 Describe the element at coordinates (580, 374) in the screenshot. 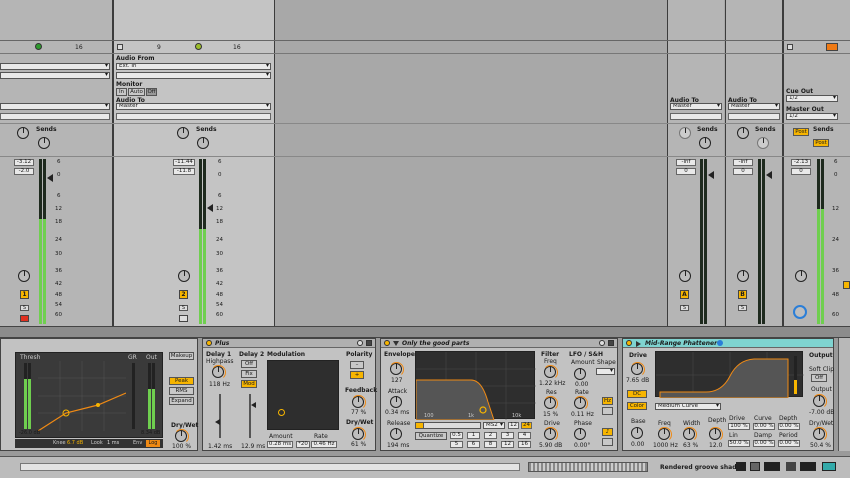

I see `lfo-amount-knob` at that location.